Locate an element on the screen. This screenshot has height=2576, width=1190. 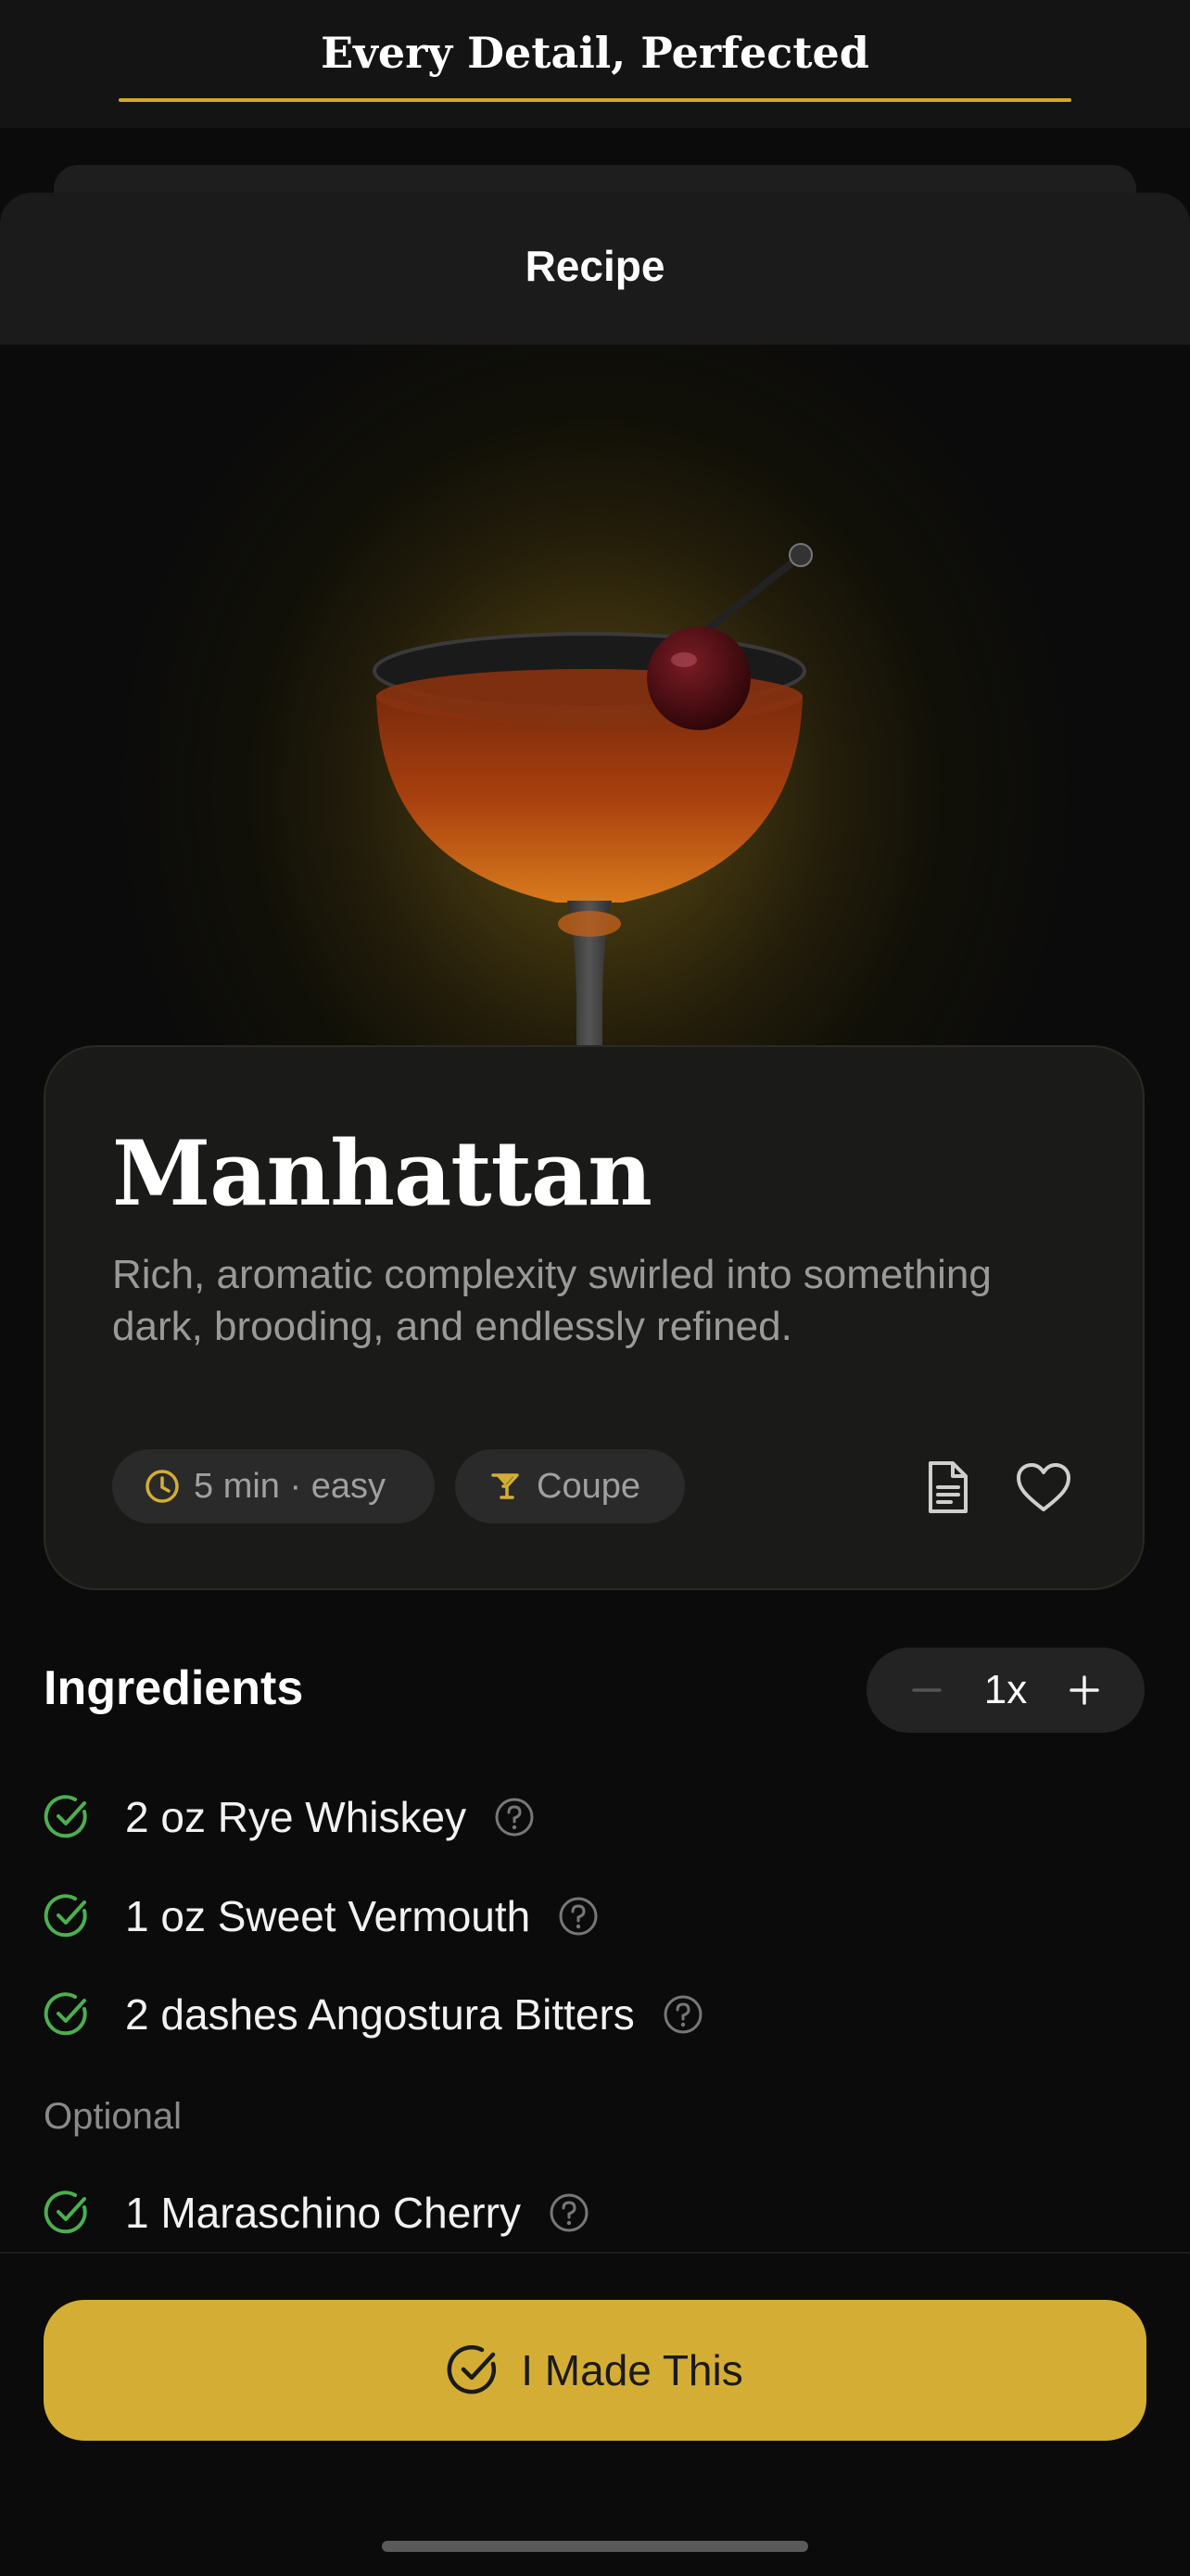
banner-underline is located at coordinates (595, 100).